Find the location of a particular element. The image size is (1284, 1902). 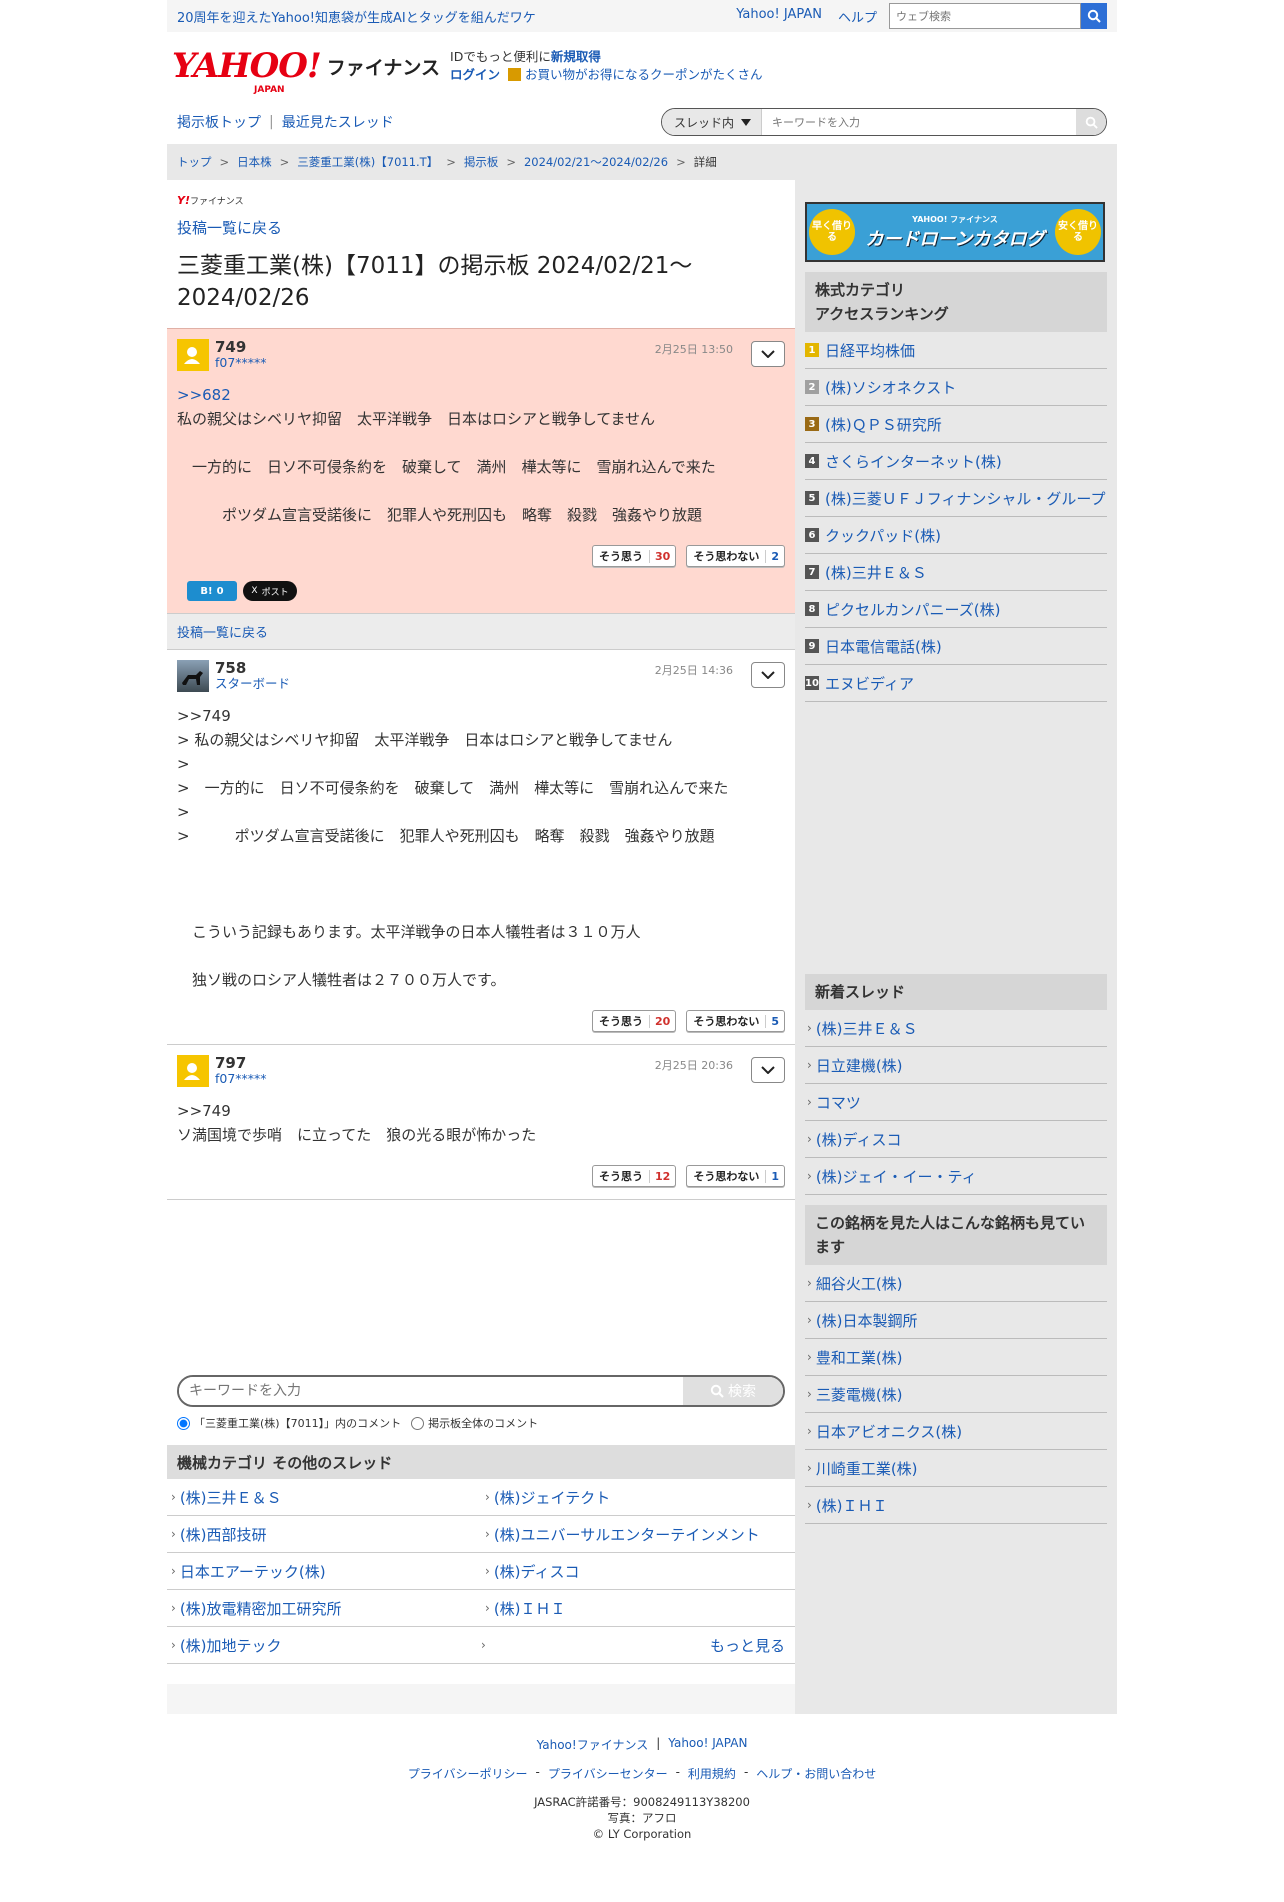

board-top-link: 掲示板トップ is located at coordinates (219, 122).